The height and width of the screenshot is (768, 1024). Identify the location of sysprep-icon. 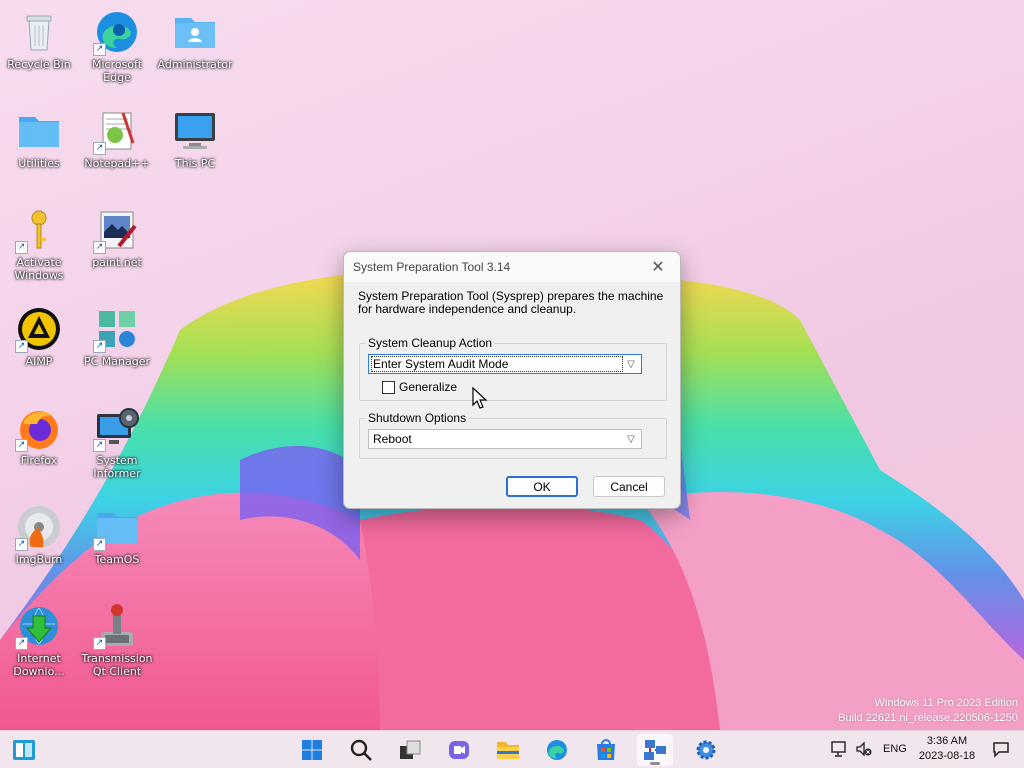
(655, 750).